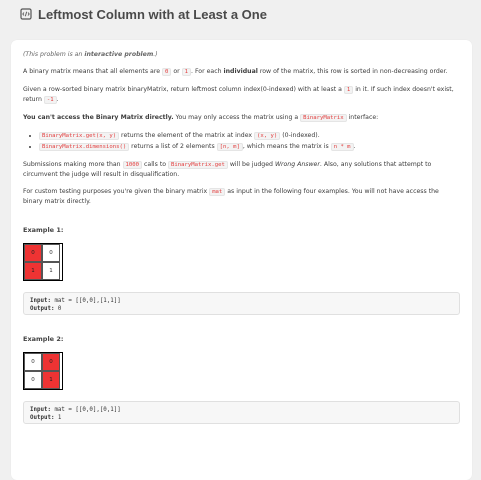 Image resolution: width=481 pixels, height=480 pixels. Describe the element at coordinates (241, 412) in the screenshot. I see `example-2-code-block: Input: mat = [[0,0],[0,1]] Output: 1` at that location.